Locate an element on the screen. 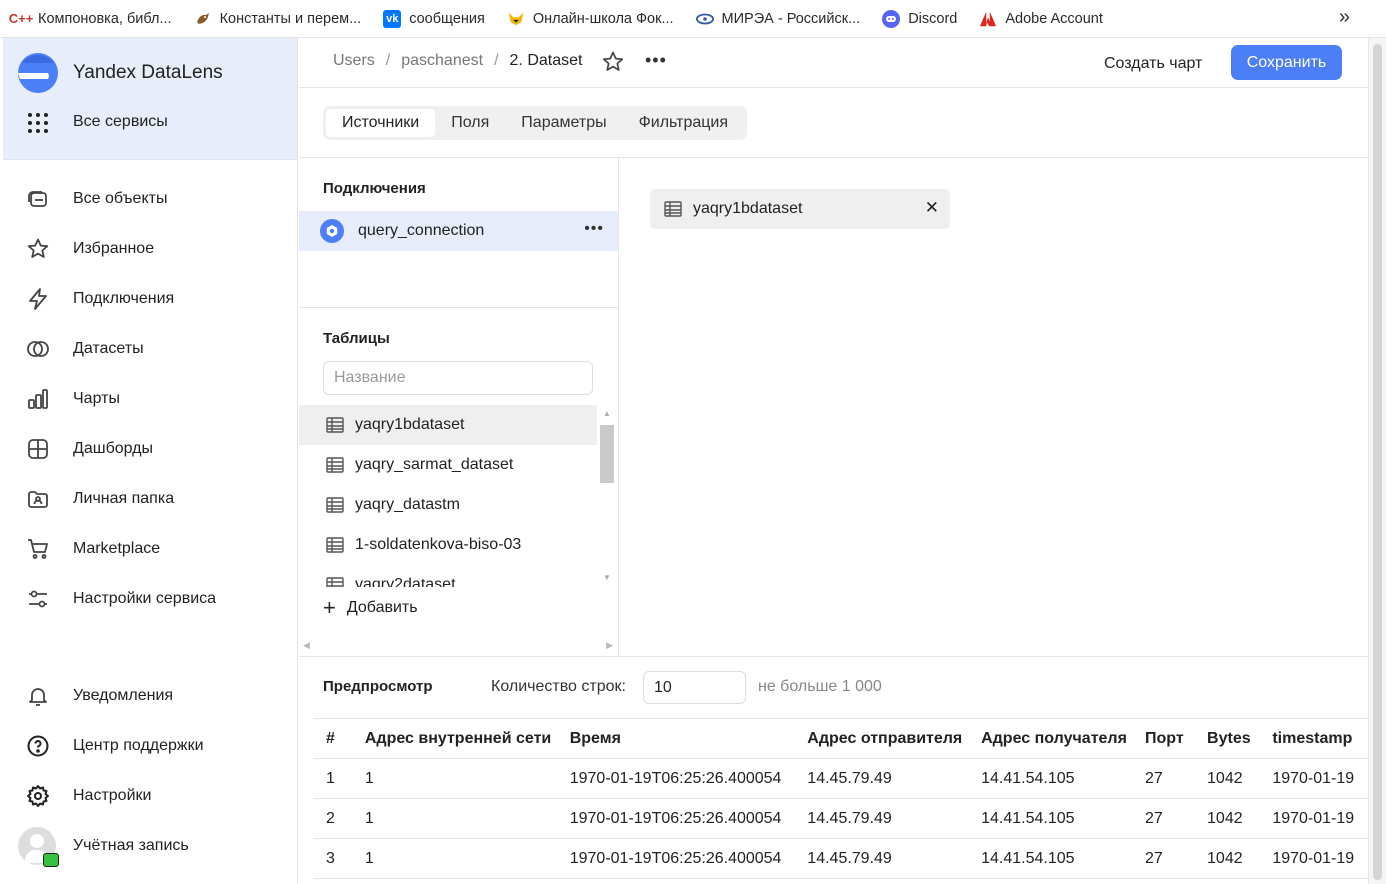 The image size is (1386, 884). lightning-icon is located at coordinates (38, 299).